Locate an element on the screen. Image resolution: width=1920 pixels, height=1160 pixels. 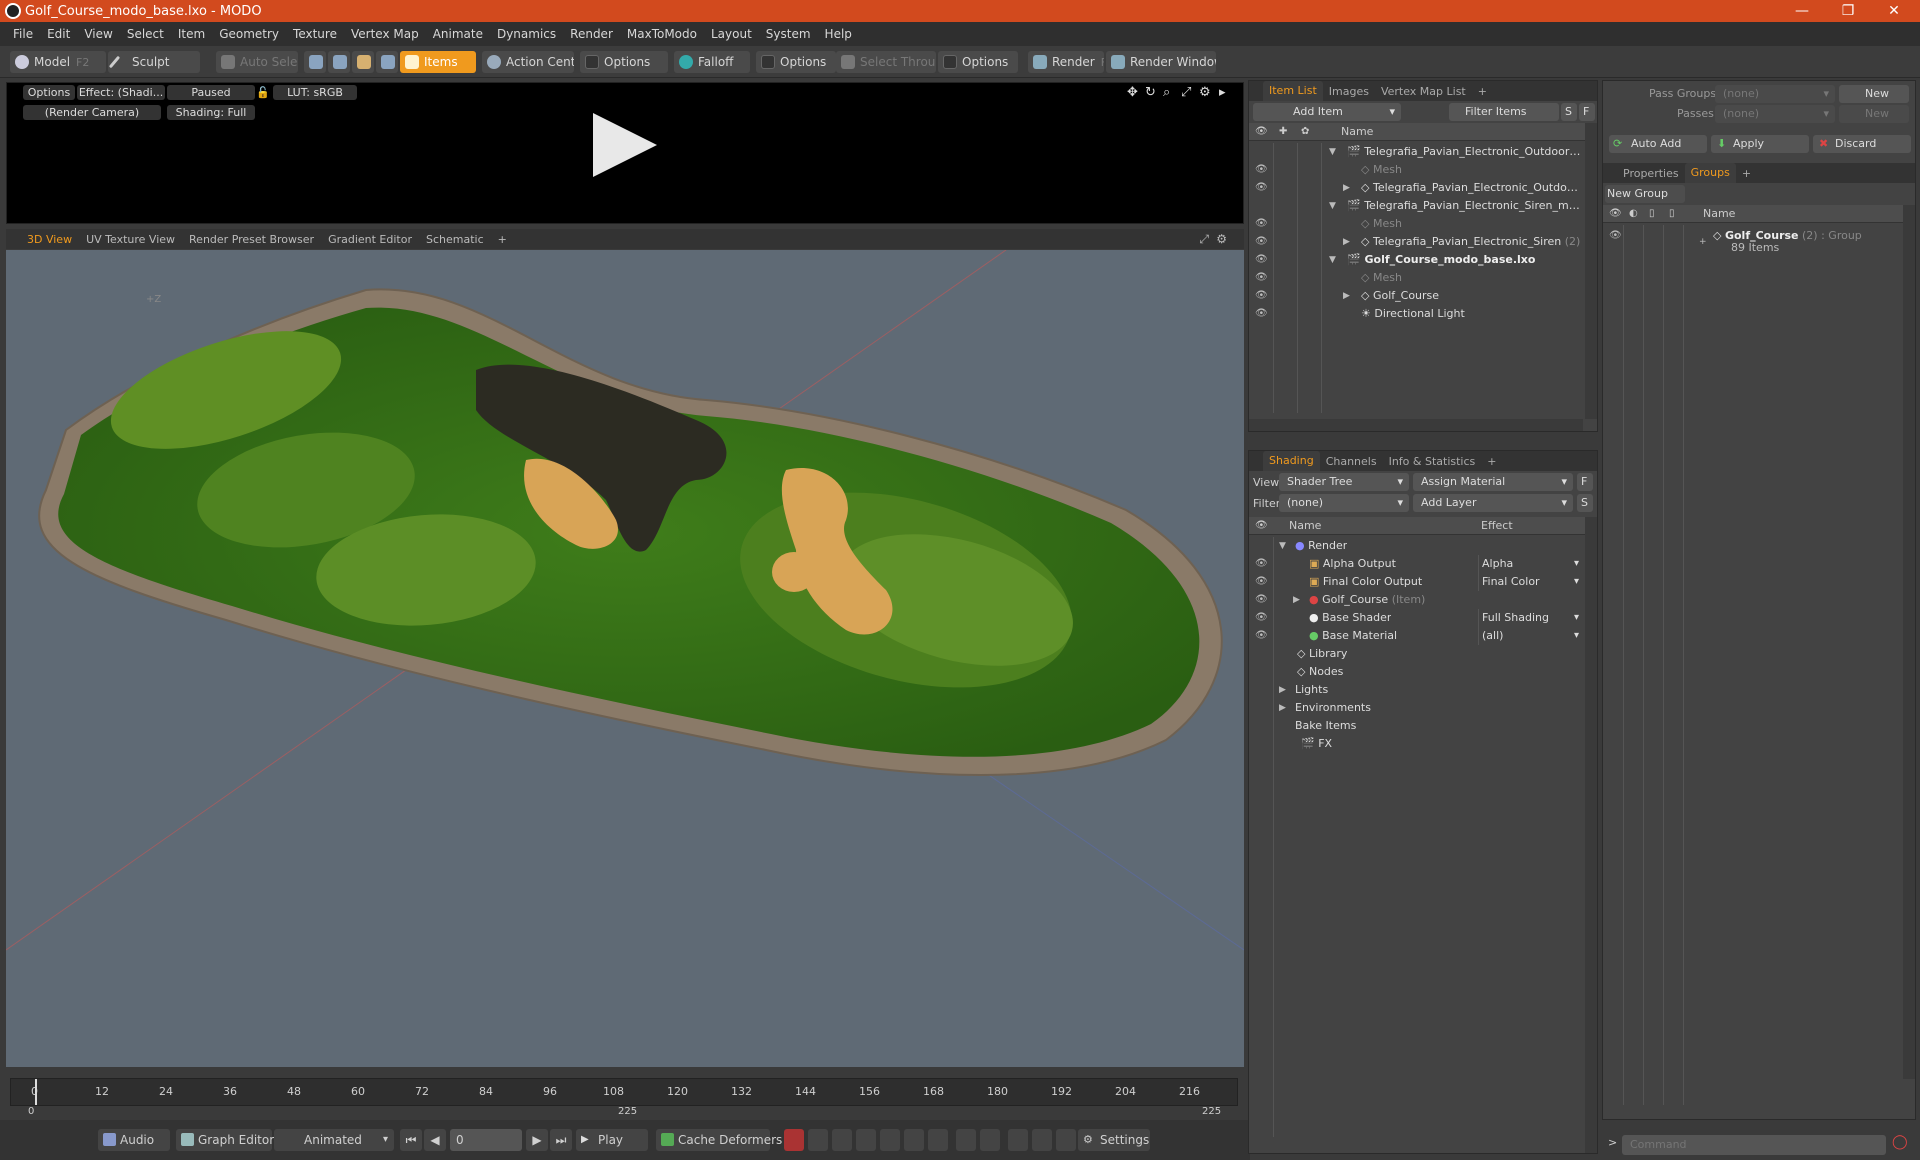
new-group-button: New Group is located at coordinates (1645, 194).